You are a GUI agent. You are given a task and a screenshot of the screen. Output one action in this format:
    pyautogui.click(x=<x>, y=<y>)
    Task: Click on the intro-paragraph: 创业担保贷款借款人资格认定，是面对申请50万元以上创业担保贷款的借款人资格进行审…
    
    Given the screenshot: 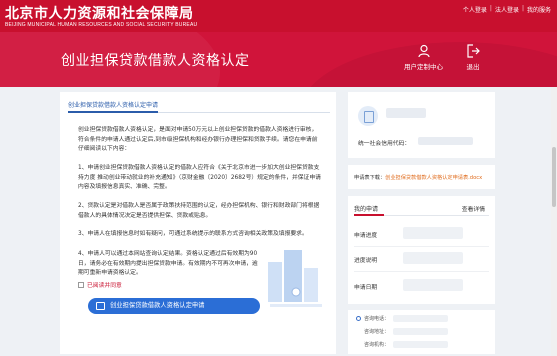 What is the action you would take?
    pyautogui.click(x=198, y=140)
    